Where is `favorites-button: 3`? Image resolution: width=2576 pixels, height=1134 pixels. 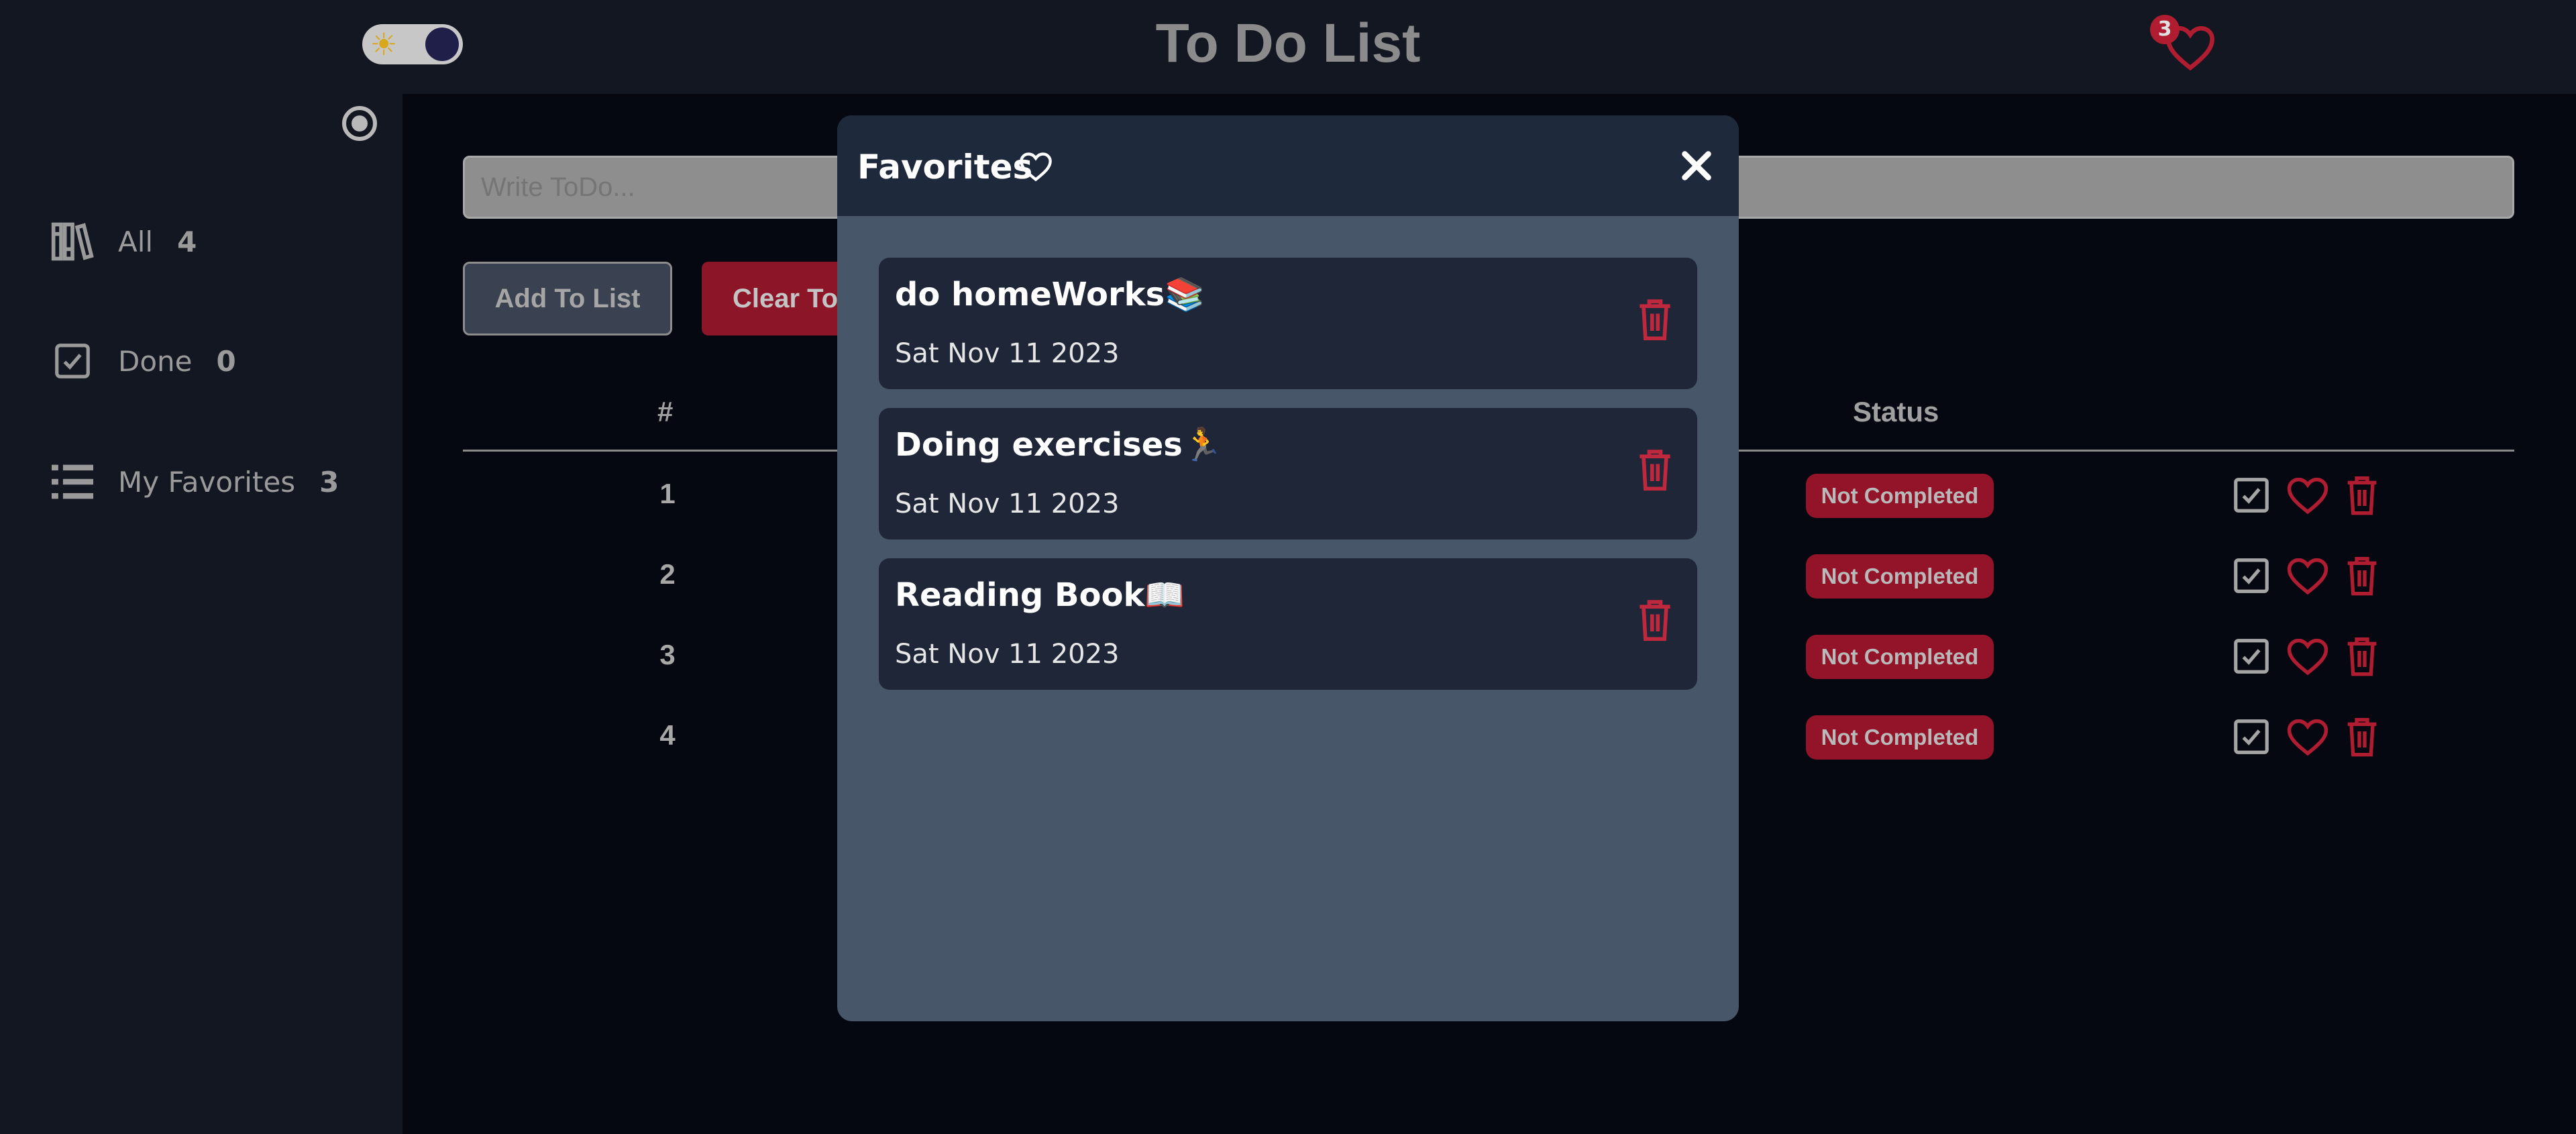
favorites-button: 3 is located at coordinates (2183, 45).